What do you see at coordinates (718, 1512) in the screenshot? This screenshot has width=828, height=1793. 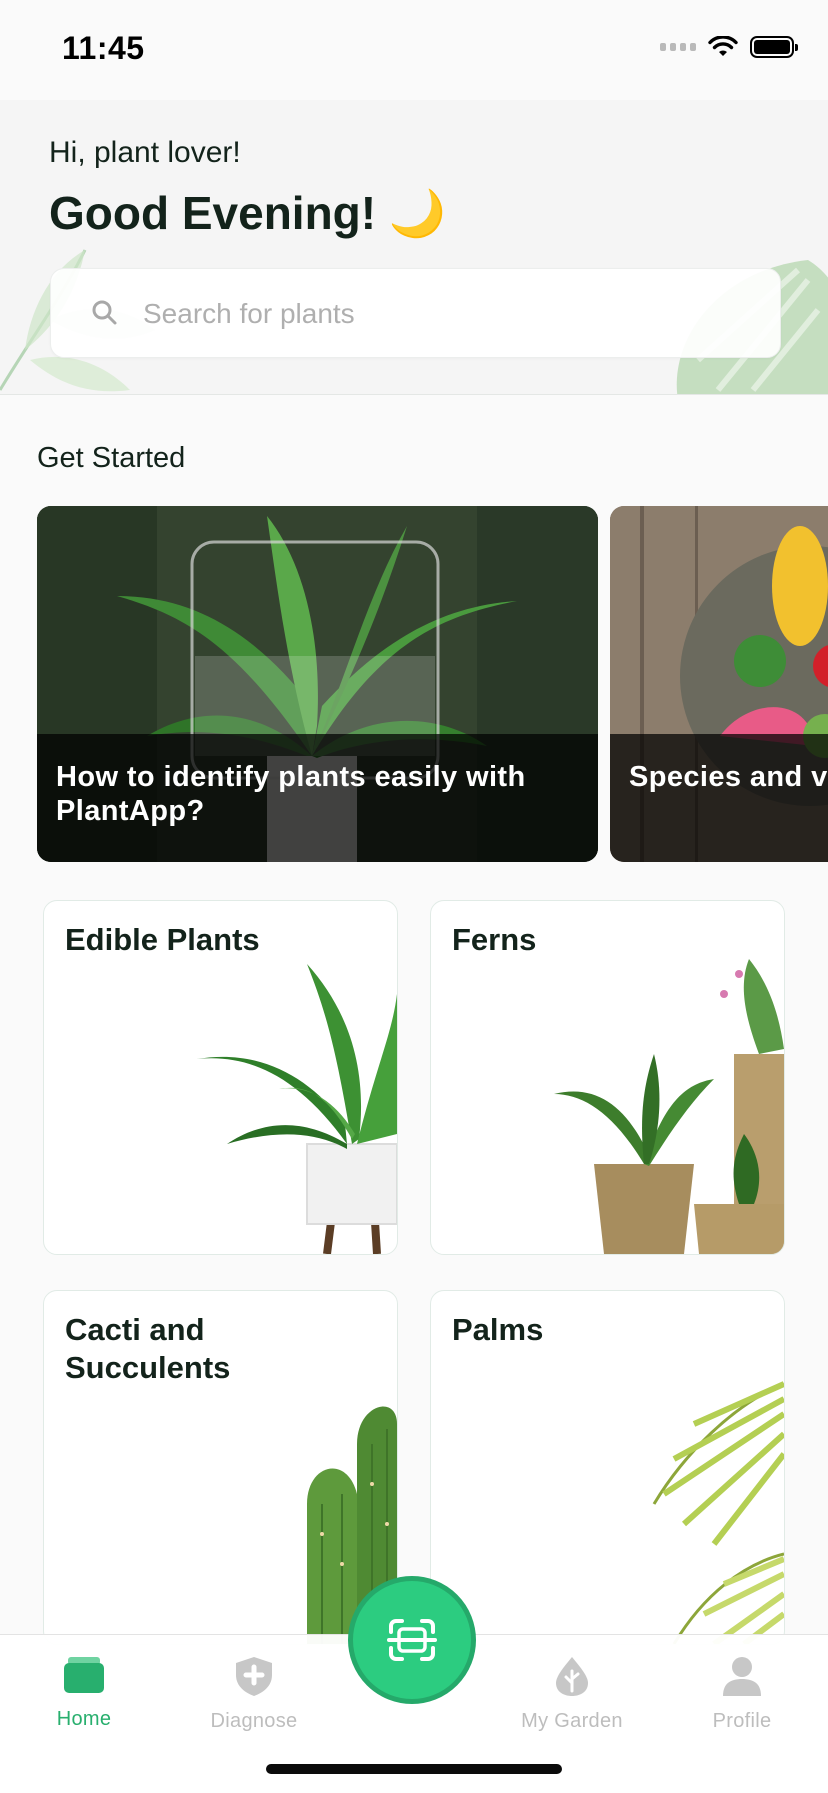 I see `palm-leaf-icon` at bounding box center [718, 1512].